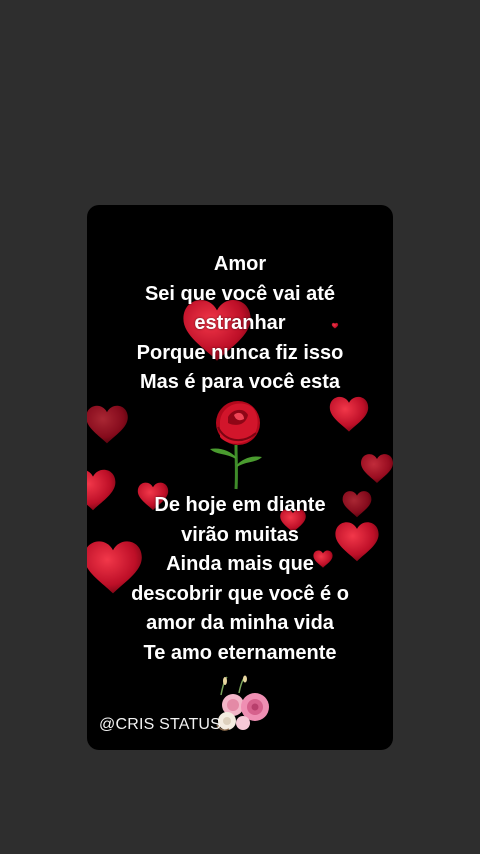 The height and width of the screenshot is (854, 480). I want to click on flower-bouquet-icon, so click(242, 703).